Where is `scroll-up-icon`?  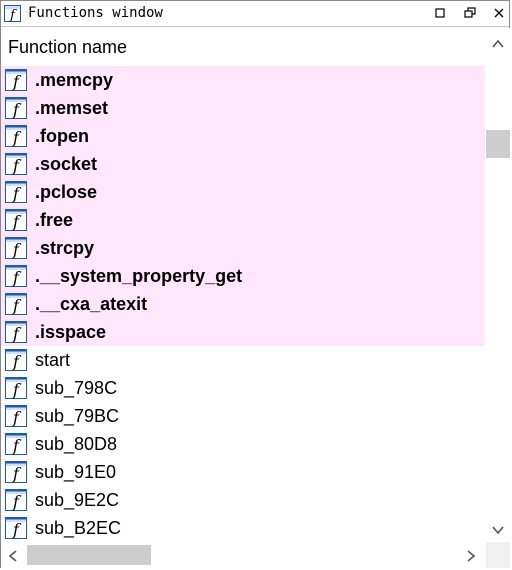
scroll-up-icon is located at coordinates (498, 45).